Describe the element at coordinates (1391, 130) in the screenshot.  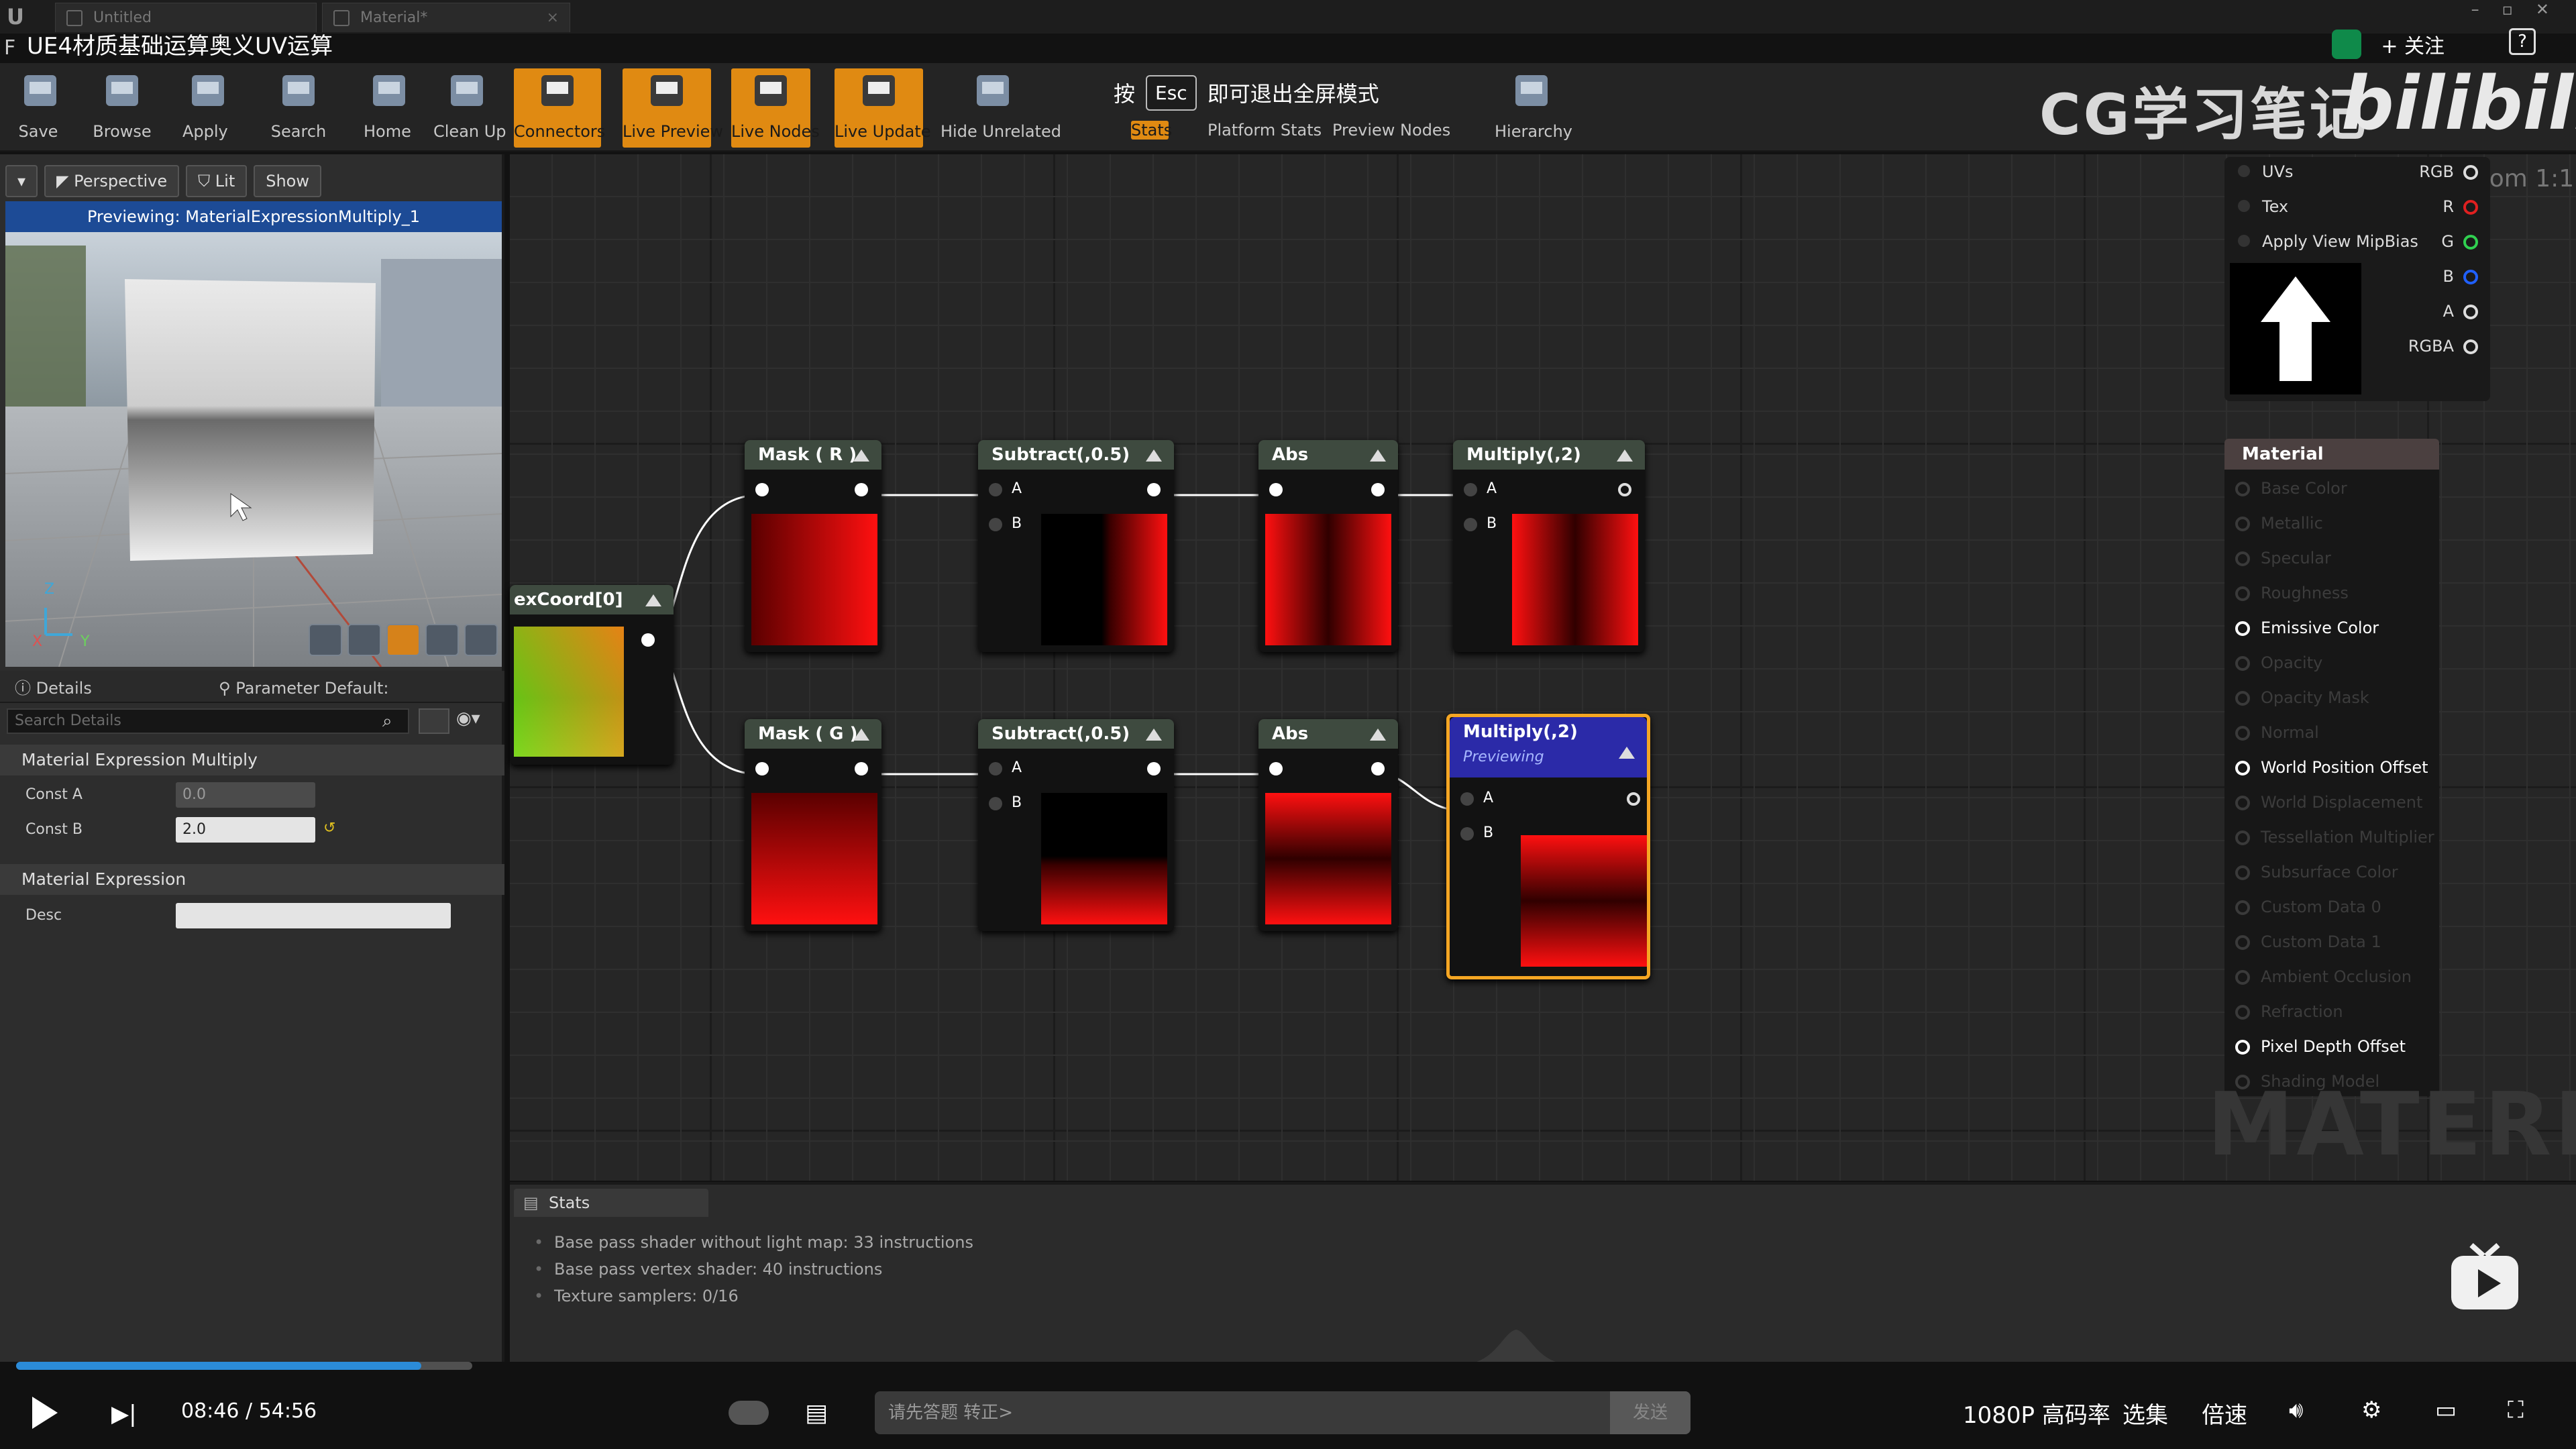
I see `toolbar-preview-nodes-button: Preview Nodes` at that location.